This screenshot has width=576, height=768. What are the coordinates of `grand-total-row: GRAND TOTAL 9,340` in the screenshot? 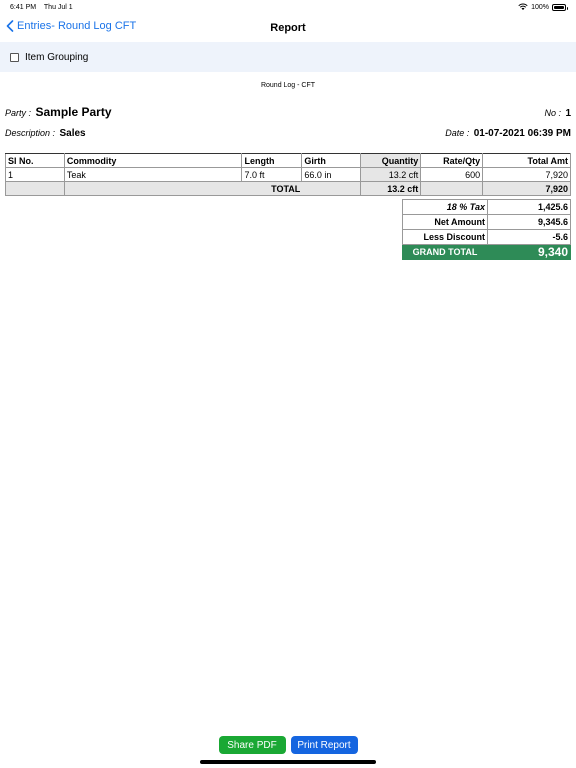 It's located at (486, 252).